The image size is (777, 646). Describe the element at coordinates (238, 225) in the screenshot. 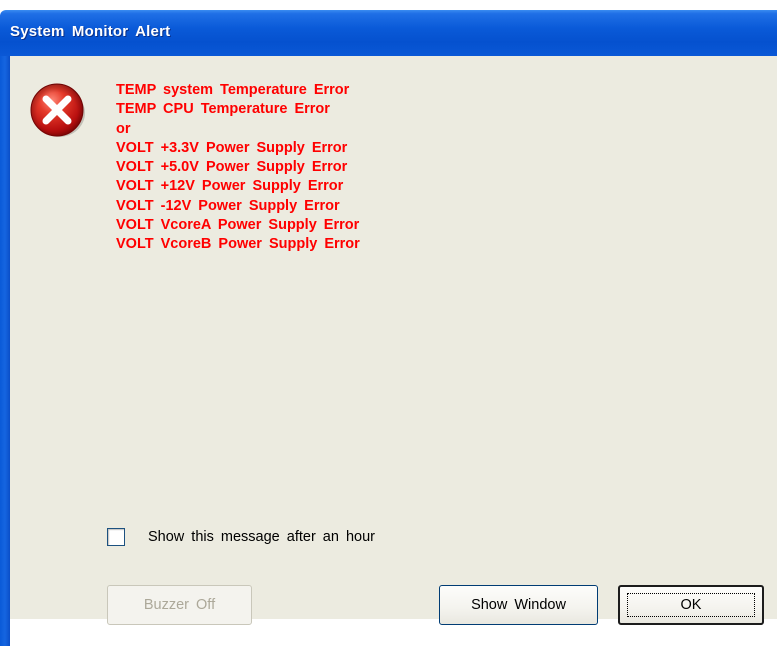

I see `error-message-line: VOLT VcoreA Power Supply Error` at that location.